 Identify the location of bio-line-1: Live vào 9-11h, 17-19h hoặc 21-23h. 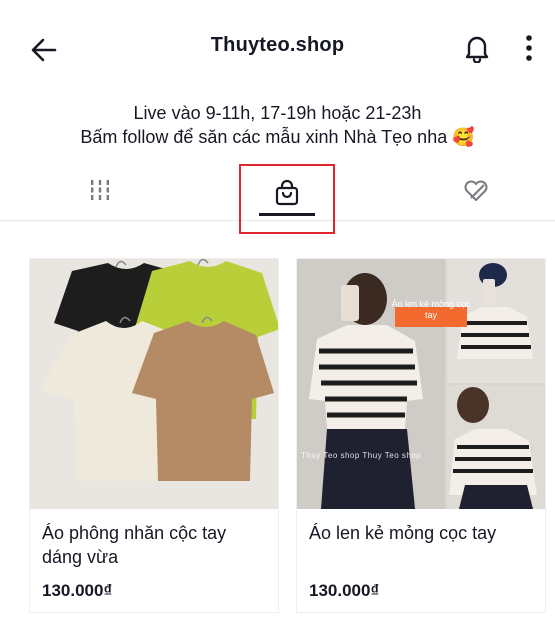
(277, 113).